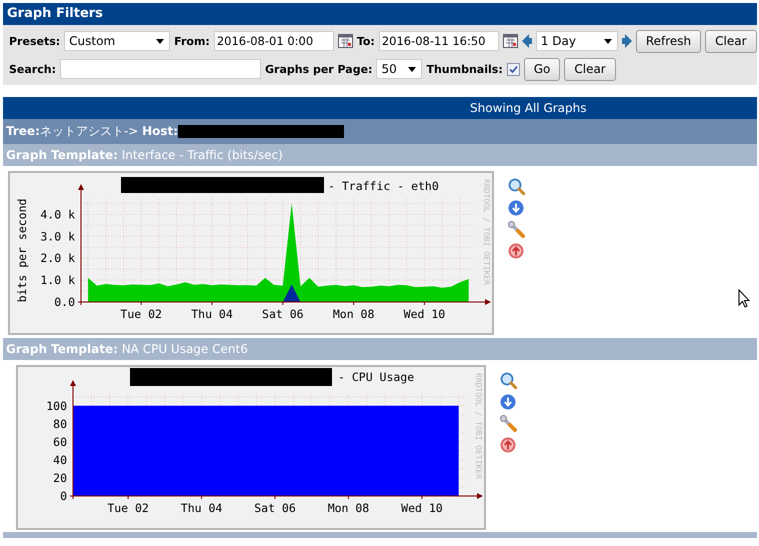 This screenshot has width=759, height=546. Describe the element at coordinates (376, 377) in the screenshot. I see `graph-title: - CPU Usage` at that location.